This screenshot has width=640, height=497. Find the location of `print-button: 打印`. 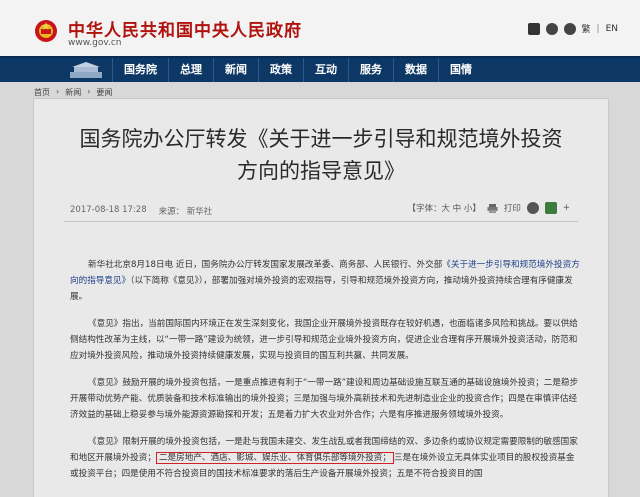

print-button: 打印 is located at coordinates (512, 208).